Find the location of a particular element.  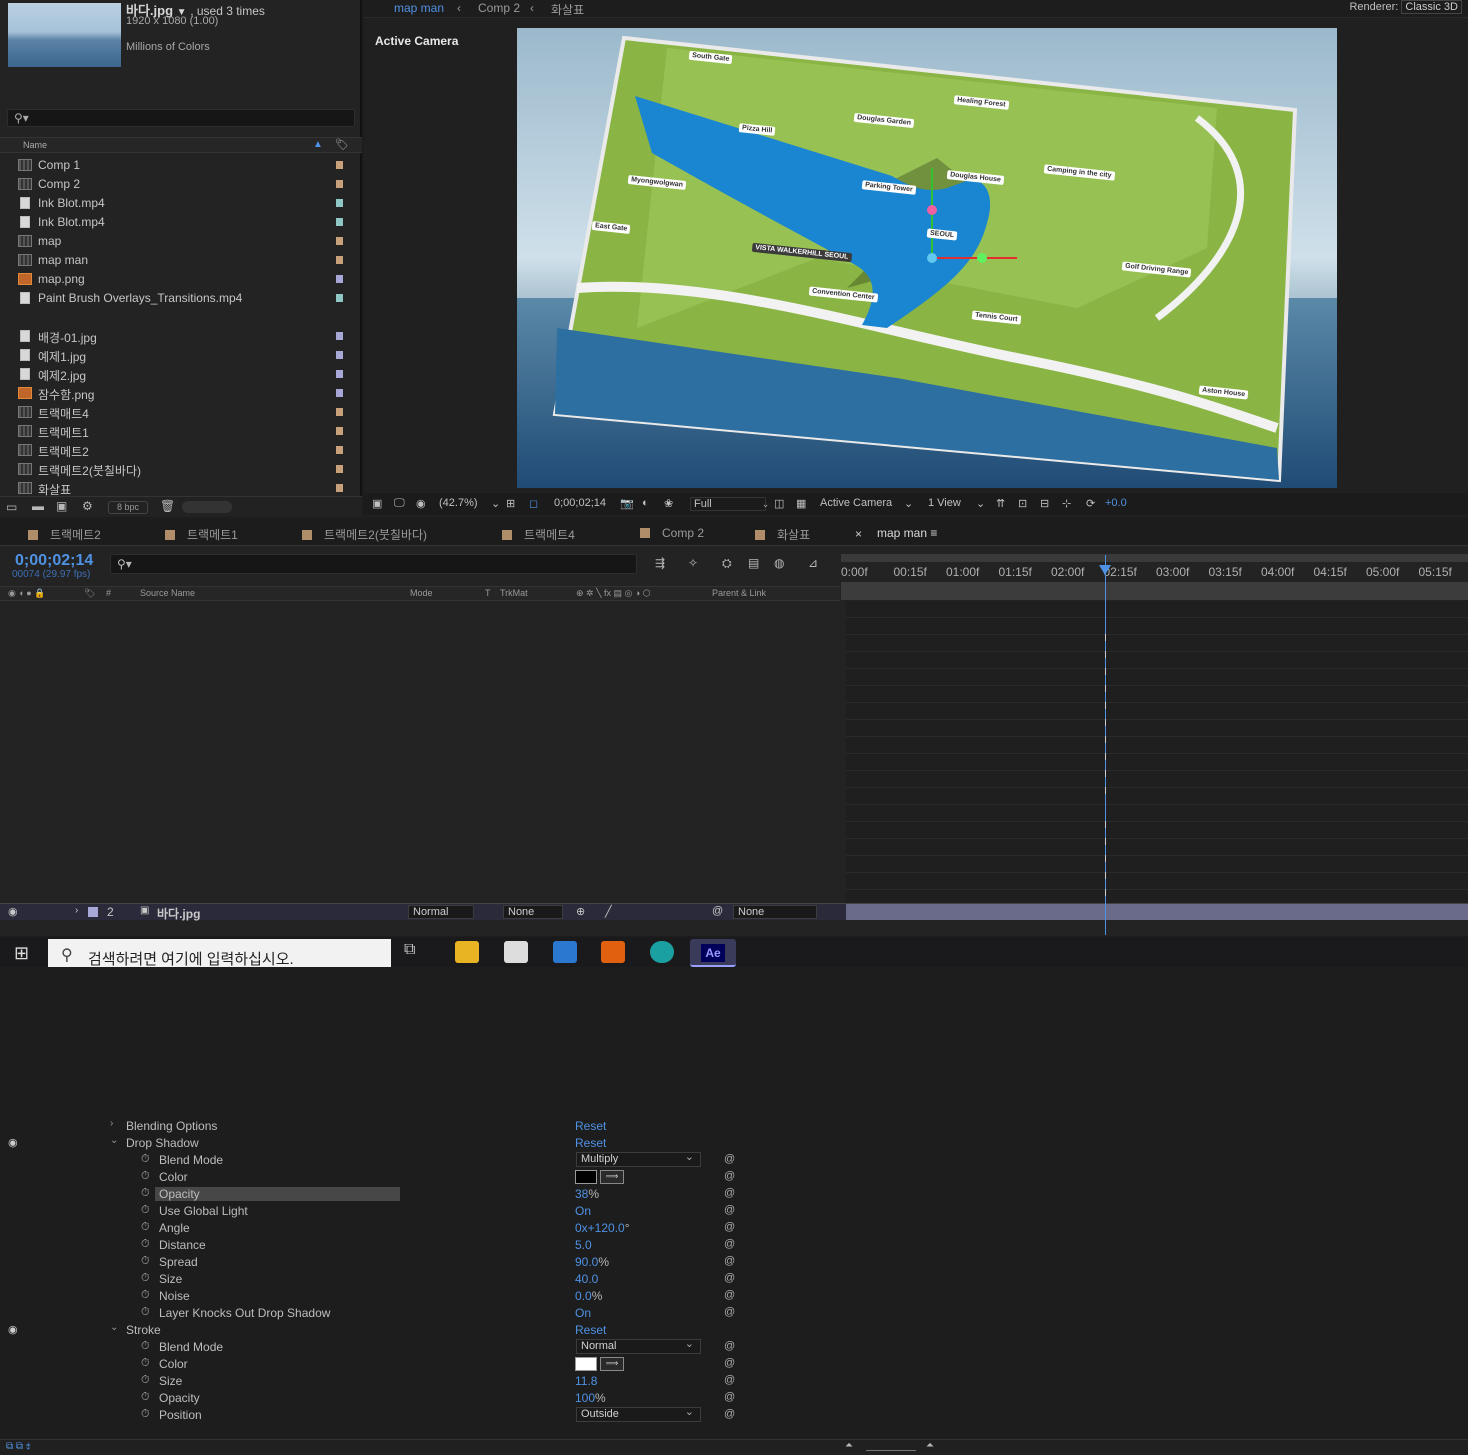

safe-zones-icon: ⊞ is located at coordinates (510, 503).